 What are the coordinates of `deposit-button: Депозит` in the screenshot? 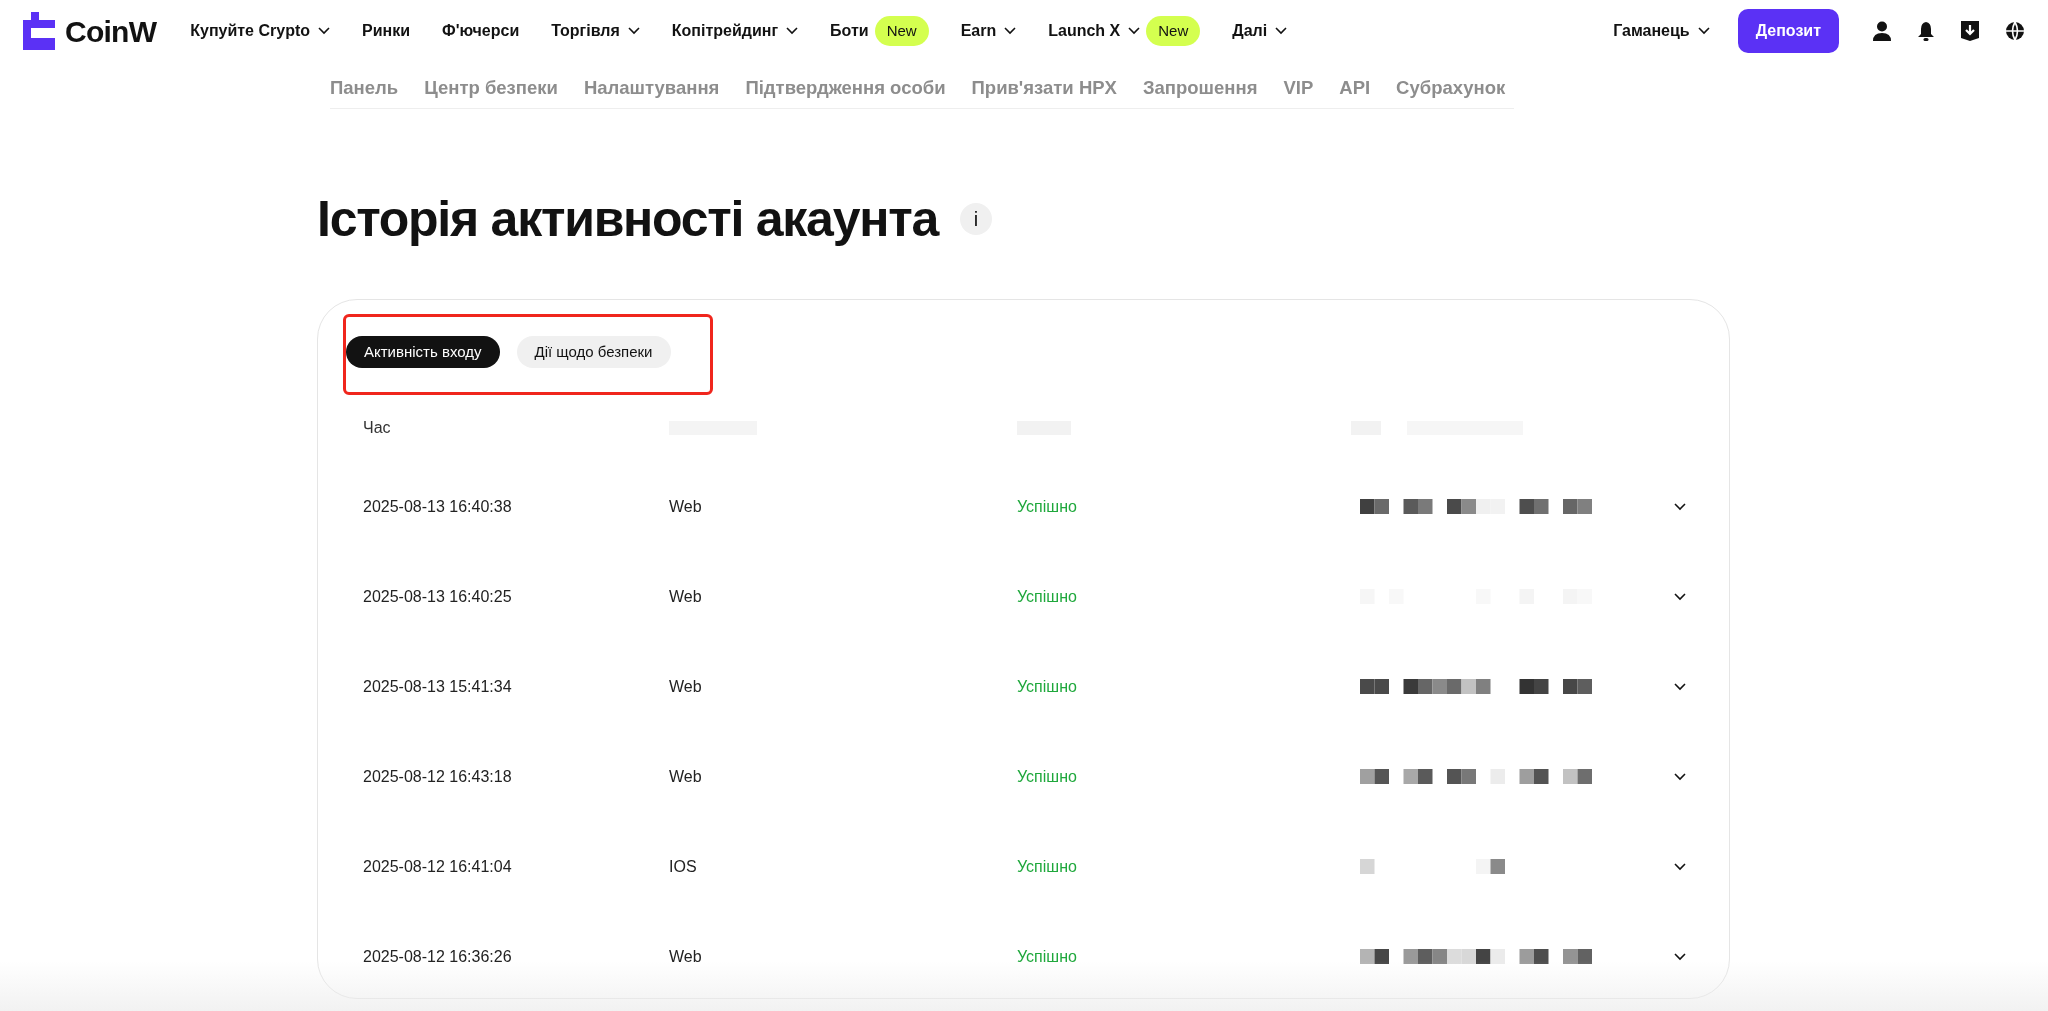 It's located at (1788, 31).